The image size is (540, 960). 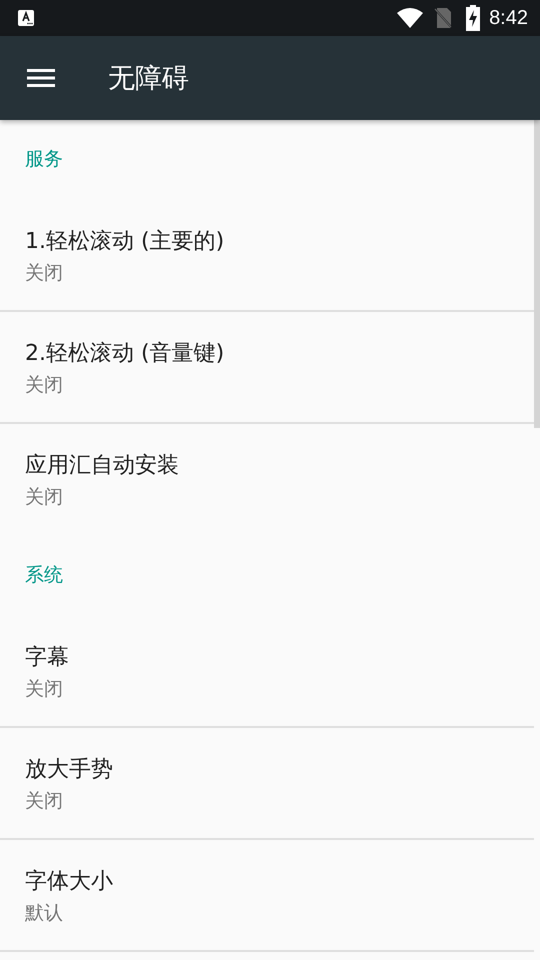 I want to click on no-sim-icon, so click(x=443, y=18).